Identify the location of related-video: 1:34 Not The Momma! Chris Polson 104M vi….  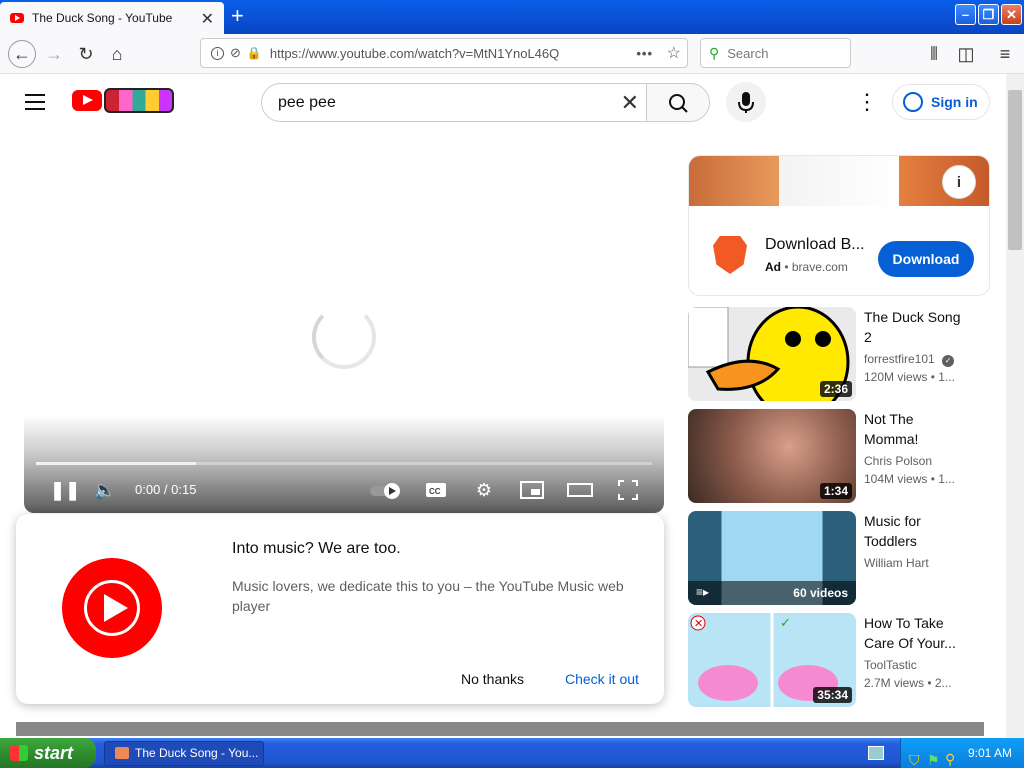
(839, 457).